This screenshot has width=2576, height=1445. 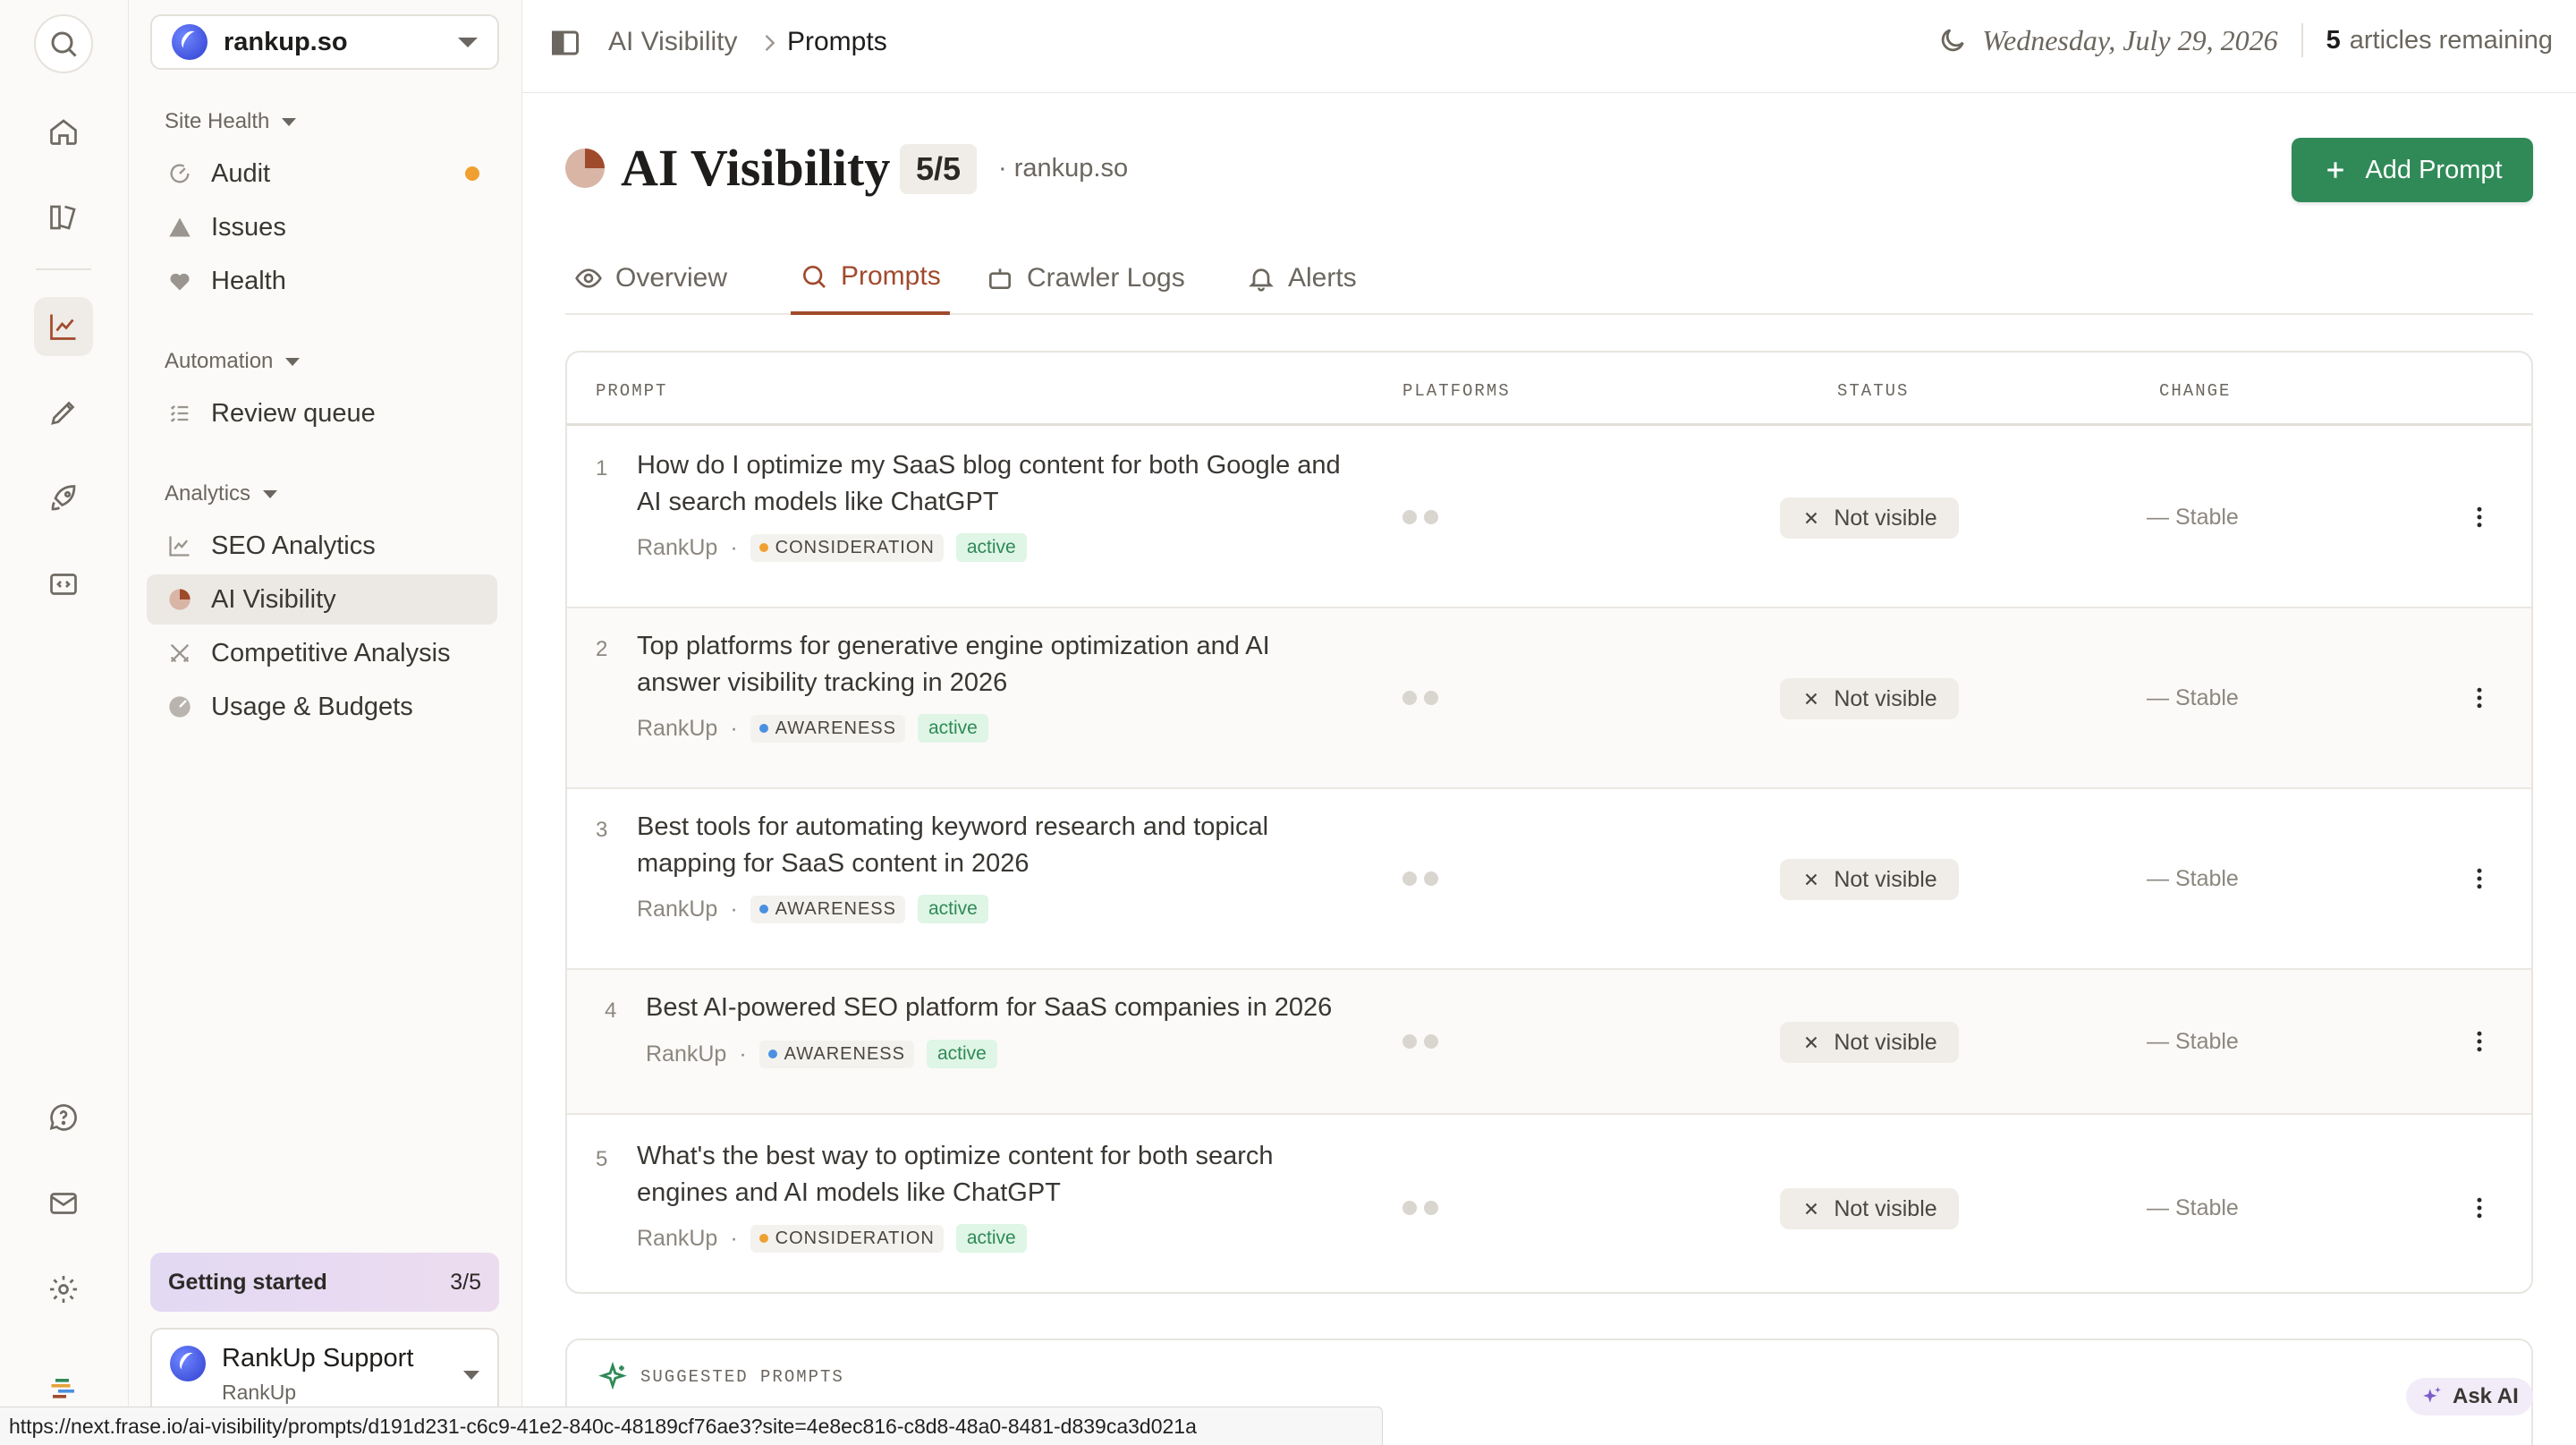 What do you see at coordinates (1322, 278) in the screenshot?
I see `tab-label: Alerts` at bounding box center [1322, 278].